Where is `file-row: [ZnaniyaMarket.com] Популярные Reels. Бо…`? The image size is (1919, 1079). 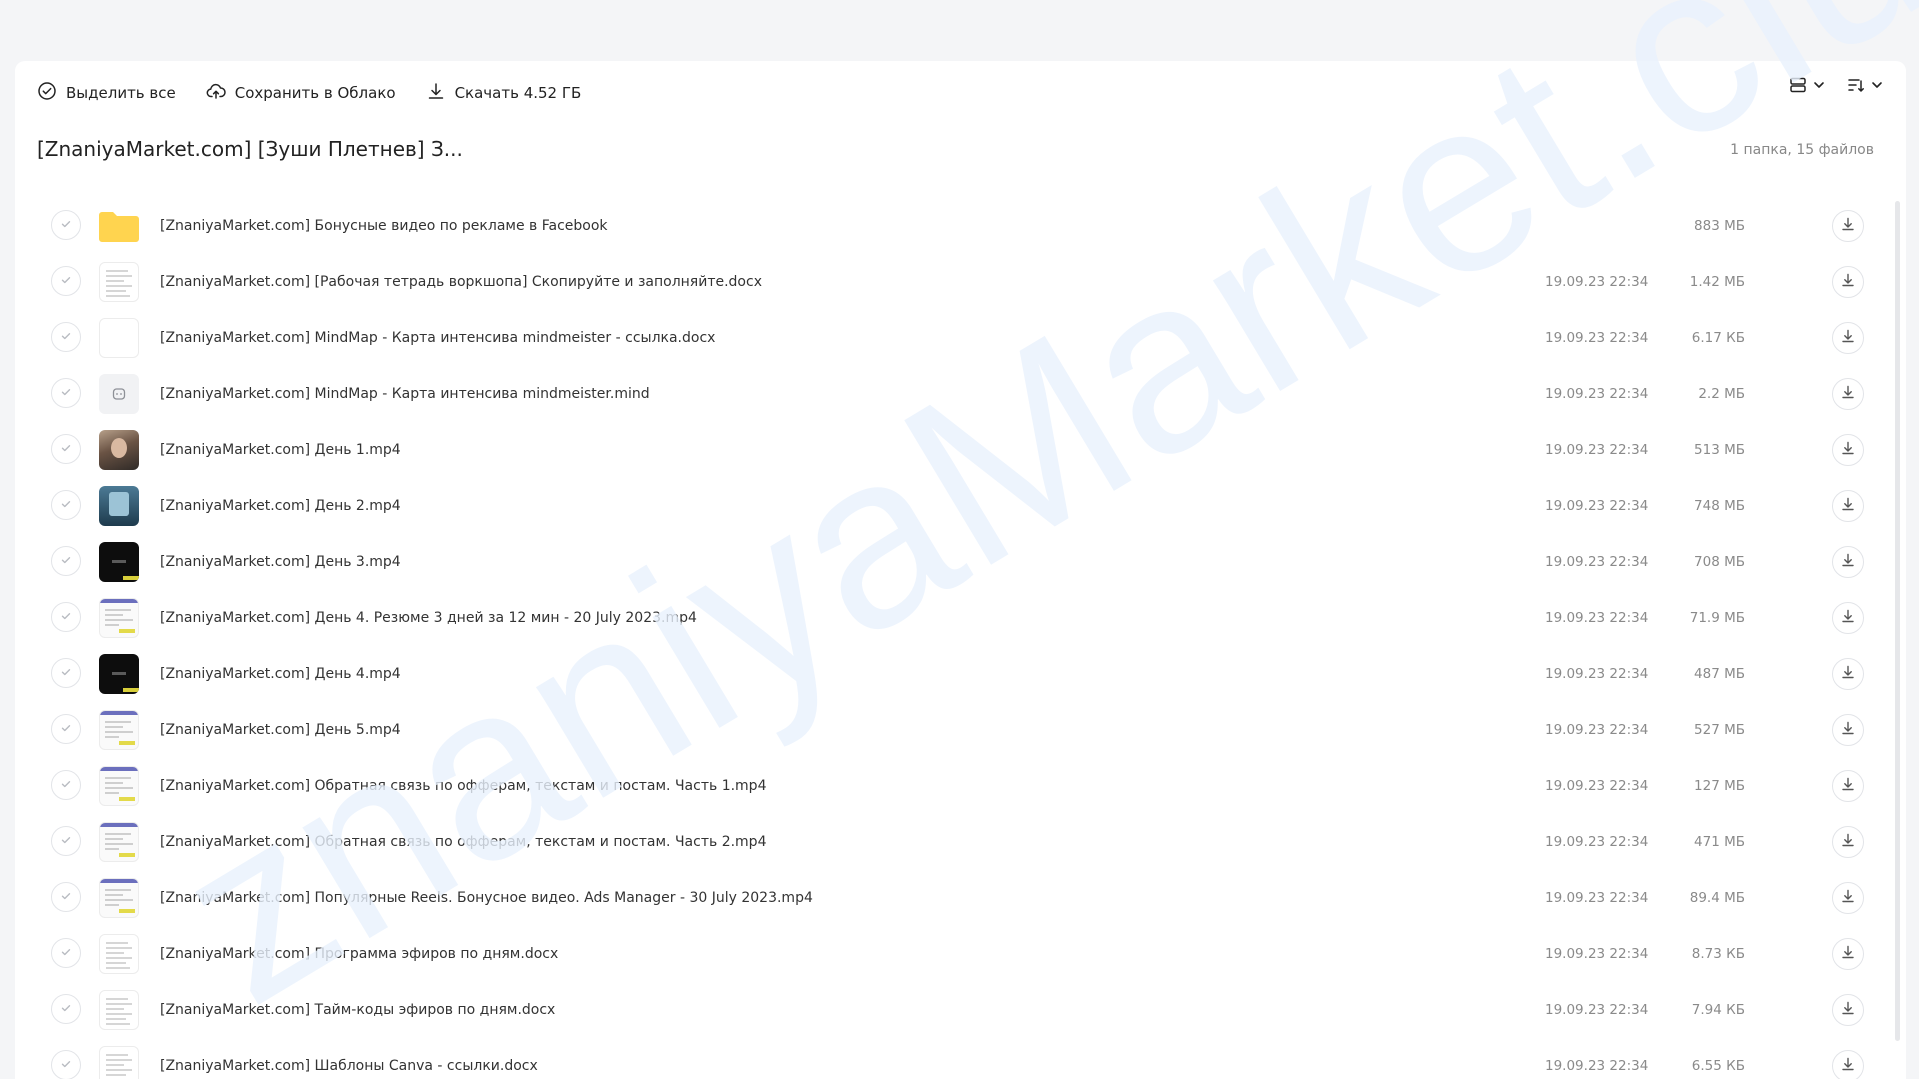
file-row: [ZnaniyaMarket.com] Популярные Reels. Бо… is located at coordinates (953, 898).